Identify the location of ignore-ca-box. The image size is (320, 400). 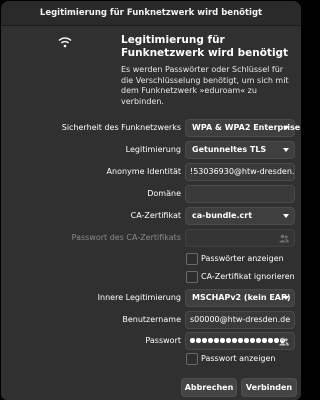
(192, 277).